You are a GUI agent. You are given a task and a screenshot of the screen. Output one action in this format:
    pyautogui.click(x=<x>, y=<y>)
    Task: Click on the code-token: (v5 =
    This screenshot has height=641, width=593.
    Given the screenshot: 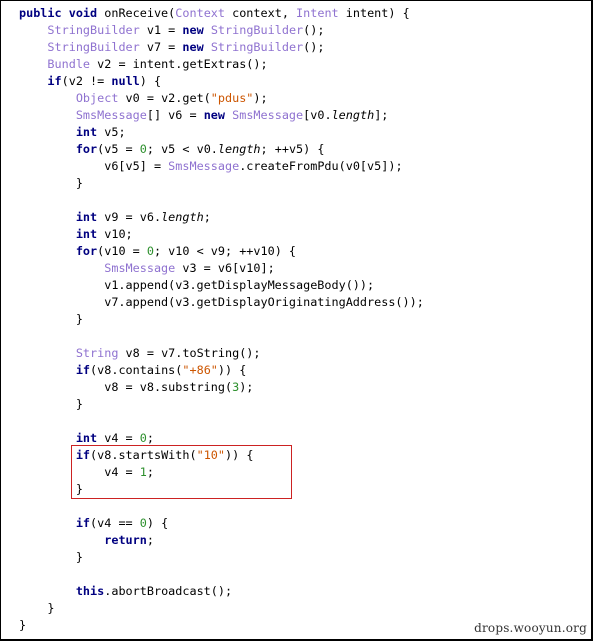 What is the action you would take?
    pyautogui.click(x=118, y=149)
    